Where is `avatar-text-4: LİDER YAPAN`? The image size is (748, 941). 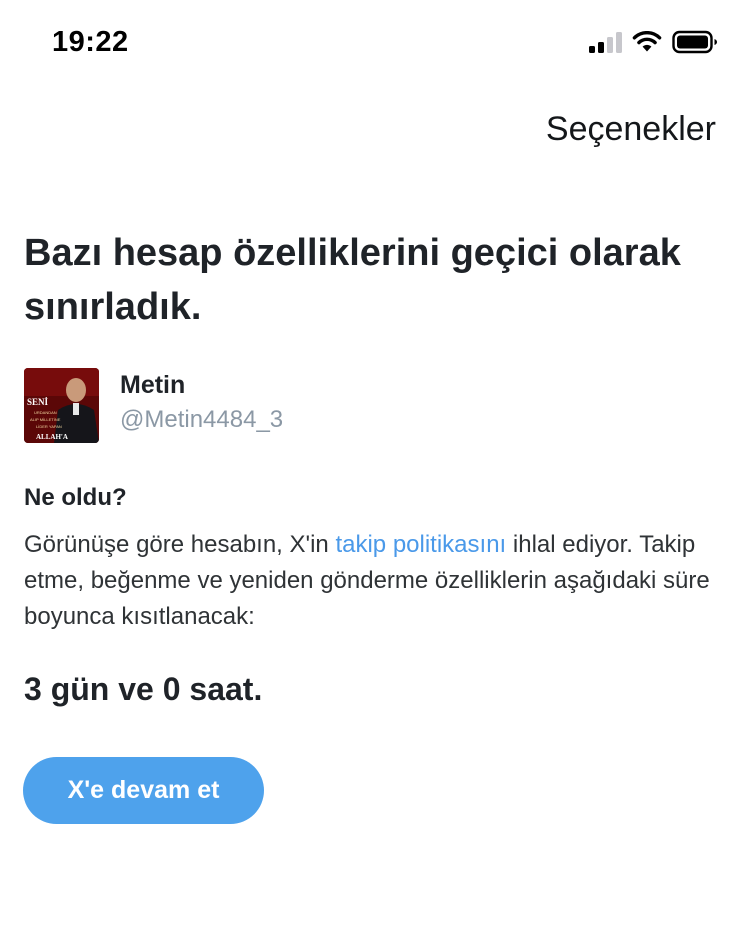 avatar-text-4: LİDER YAPAN is located at coordinates (49, 426).